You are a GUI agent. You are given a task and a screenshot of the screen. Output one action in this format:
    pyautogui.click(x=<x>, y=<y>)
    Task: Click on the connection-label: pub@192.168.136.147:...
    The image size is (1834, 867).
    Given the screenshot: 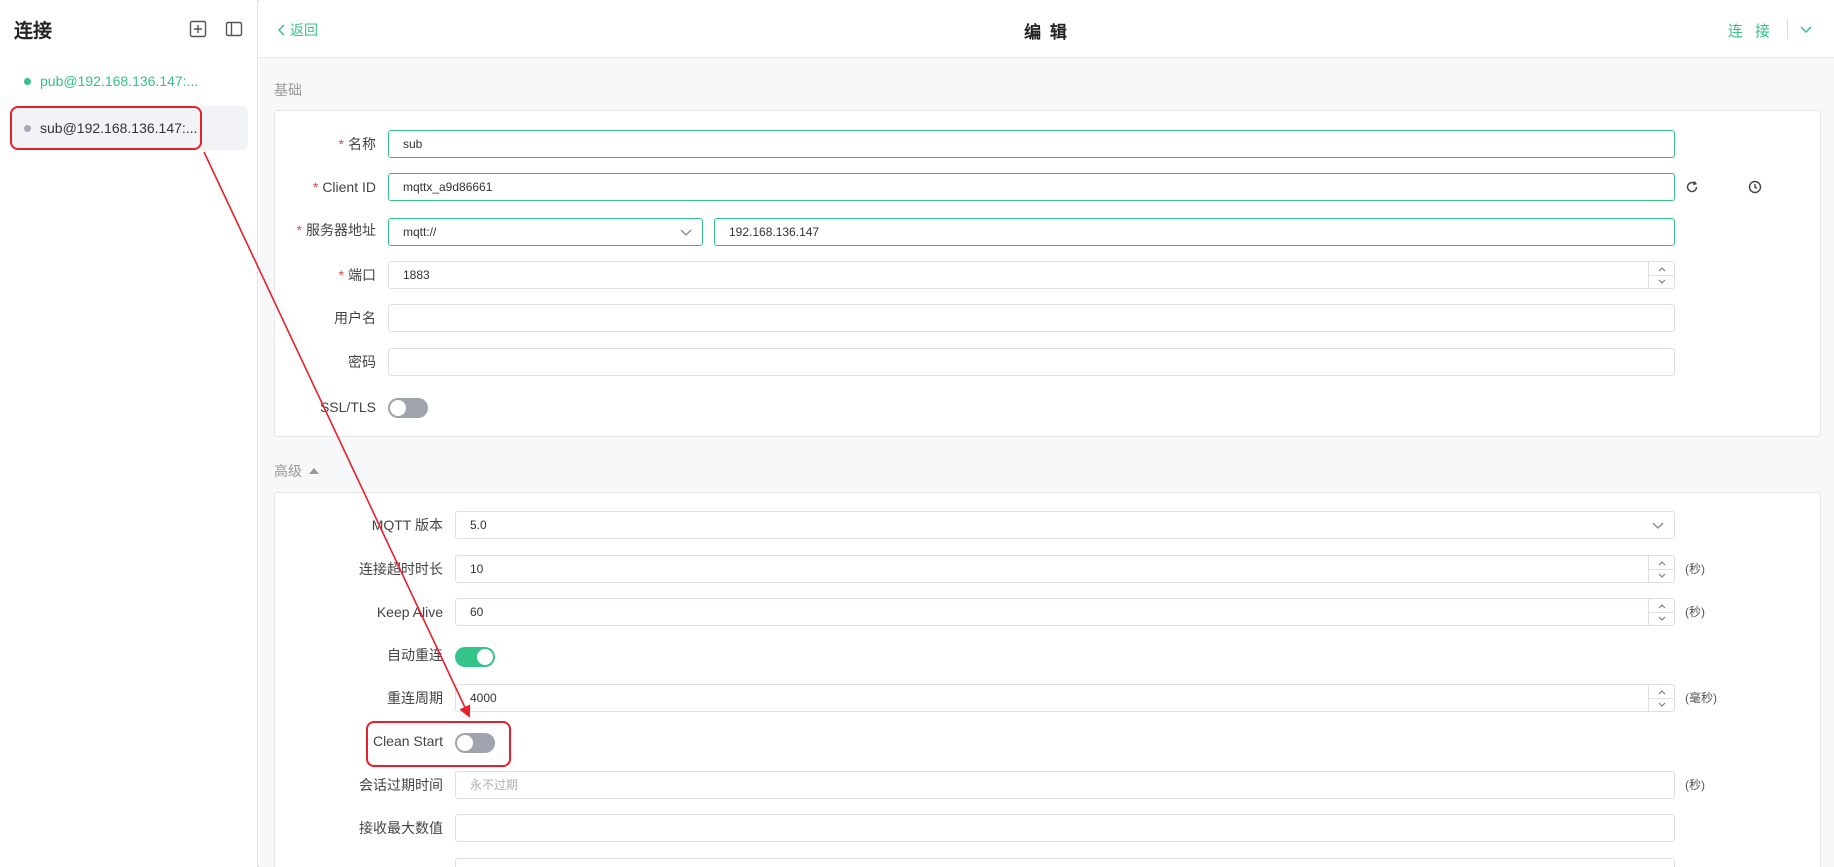 What is the action you would take?
    pyautogui.click(x=119, y=81)
    